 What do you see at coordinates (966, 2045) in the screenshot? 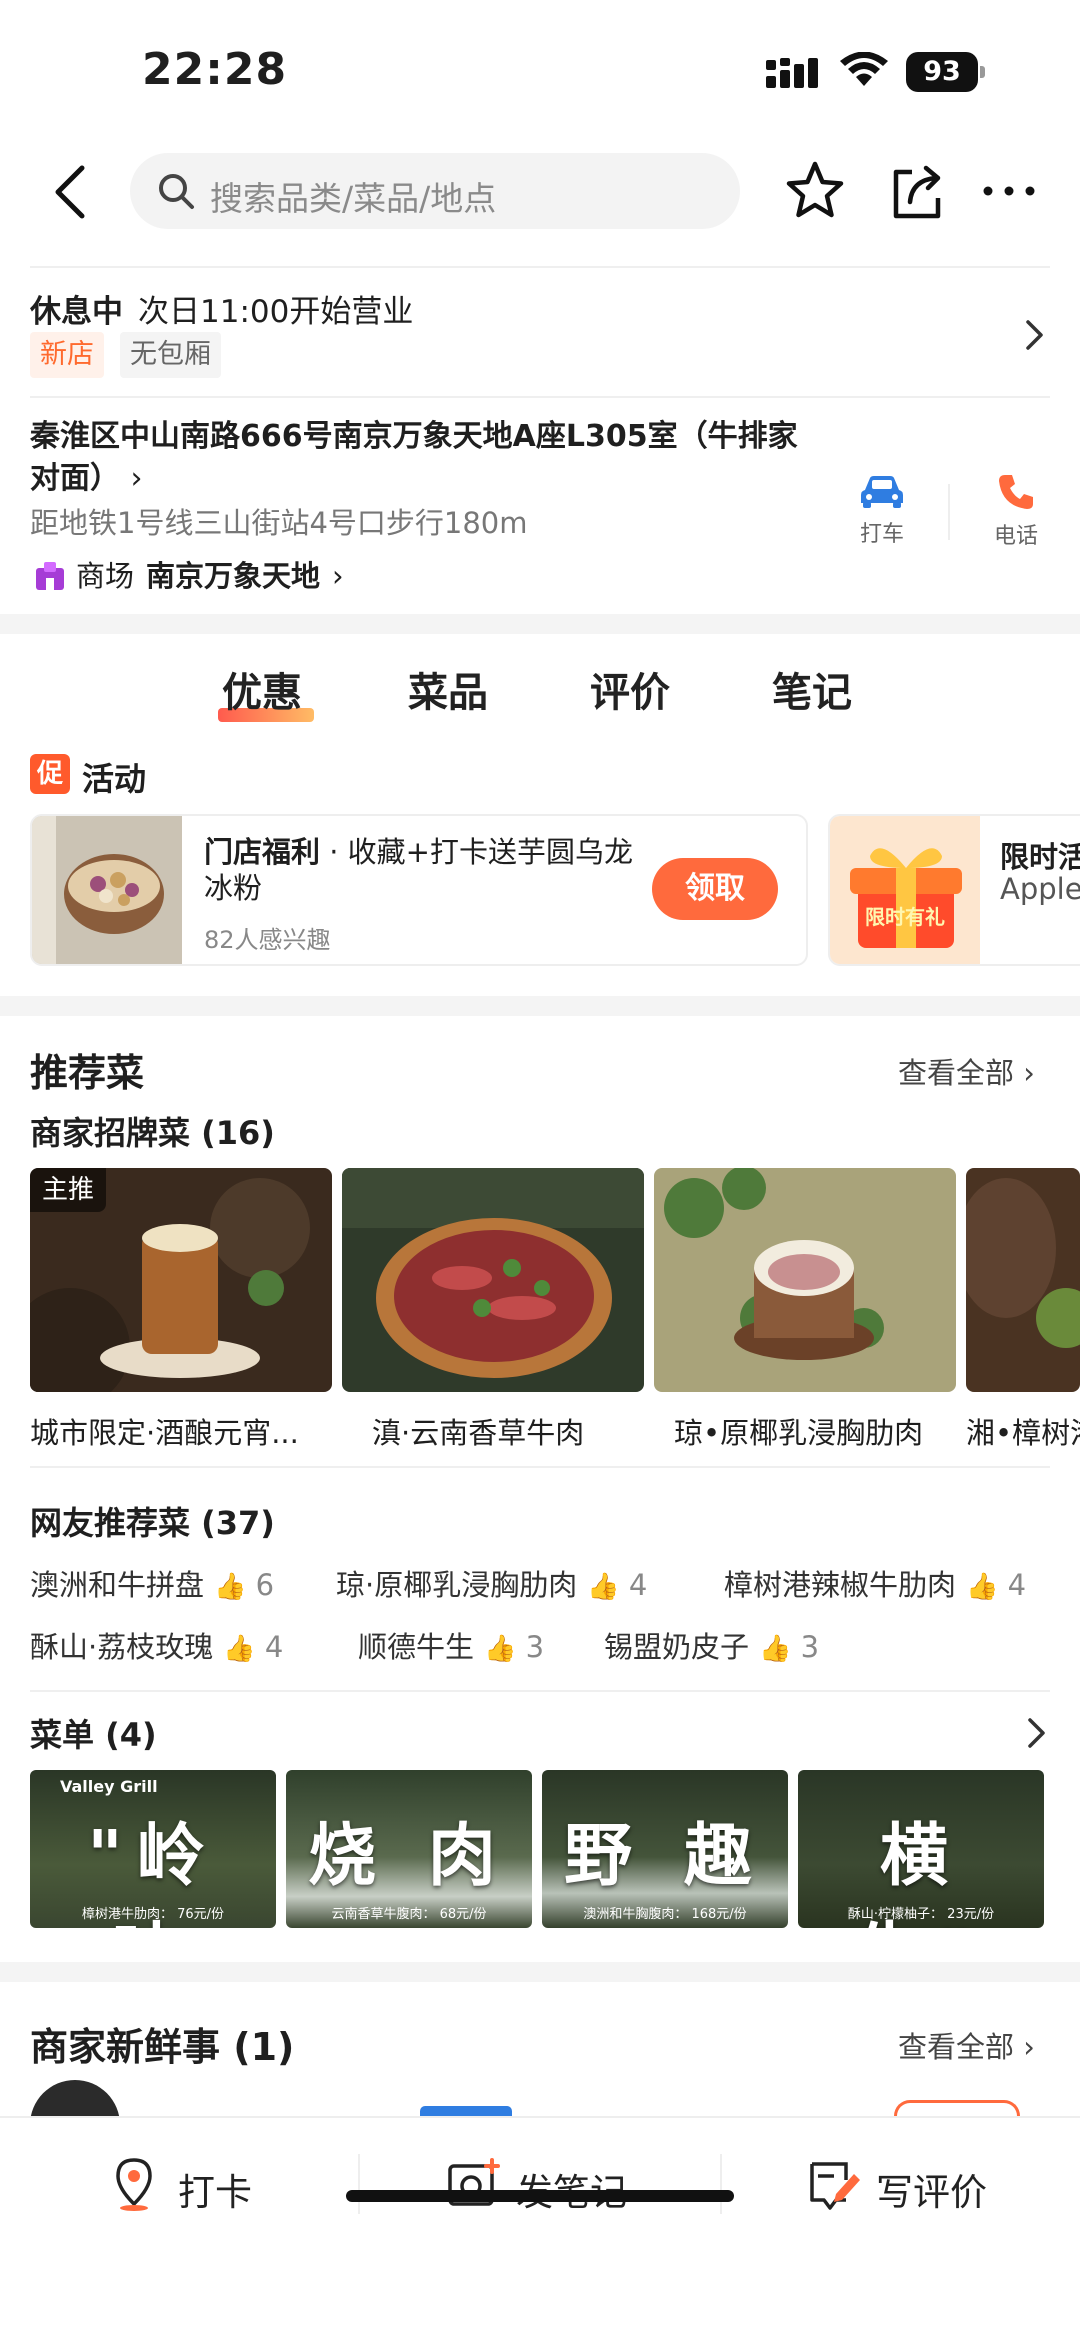
I see `see-all-news-link: 查看全部 ›` at bounding box center [966, 2045].